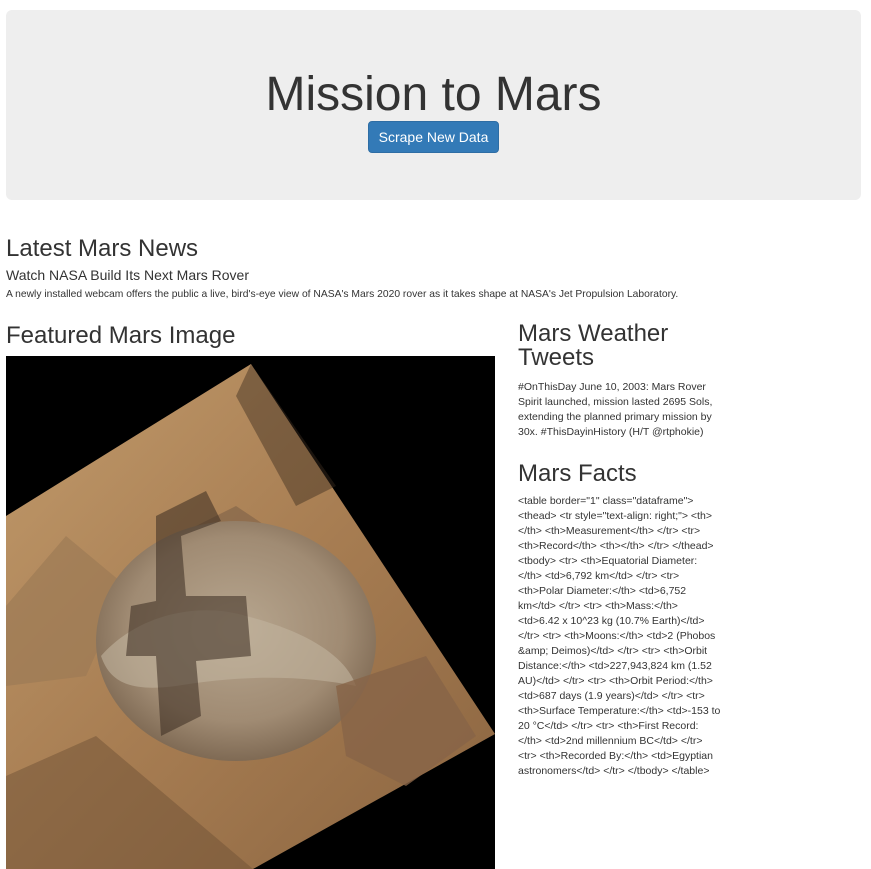  What do you see at coordinates (102, 248) in the screenshot?
I see `news-section-title: Latest Mars News` at bounding box center [102, 248].